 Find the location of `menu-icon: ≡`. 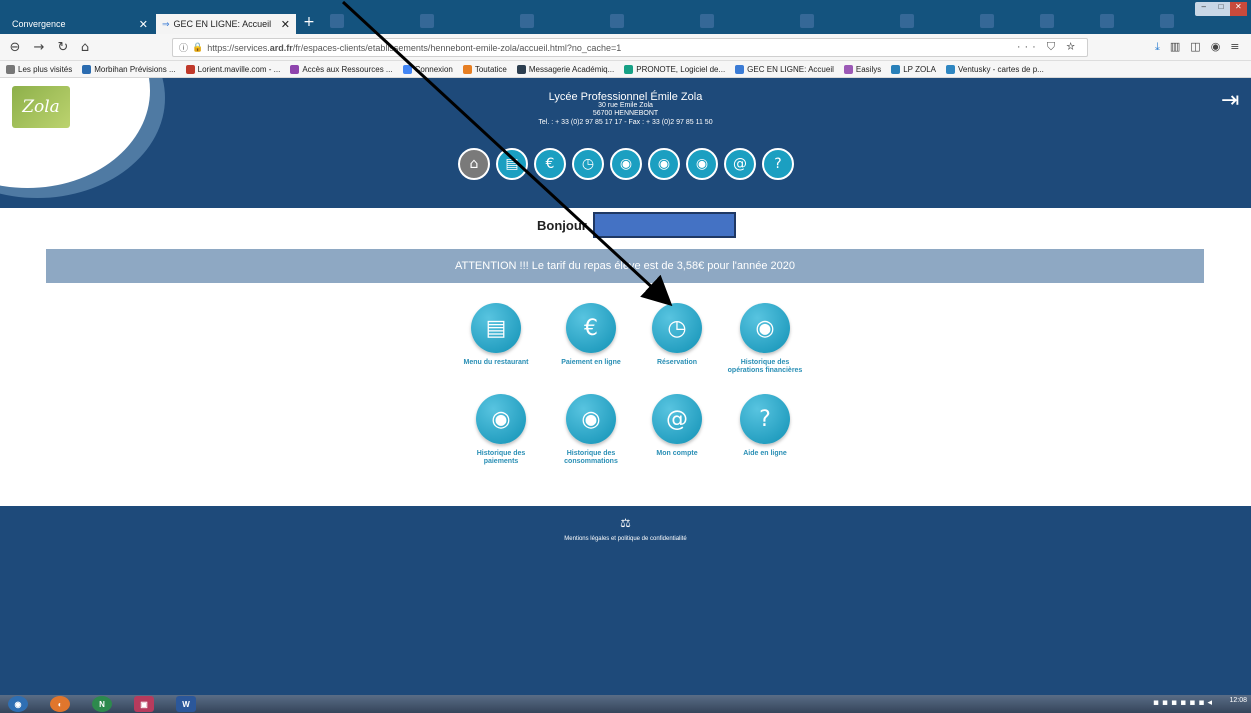

menu-icon: ≡ is located at coordinates (1239, 46).